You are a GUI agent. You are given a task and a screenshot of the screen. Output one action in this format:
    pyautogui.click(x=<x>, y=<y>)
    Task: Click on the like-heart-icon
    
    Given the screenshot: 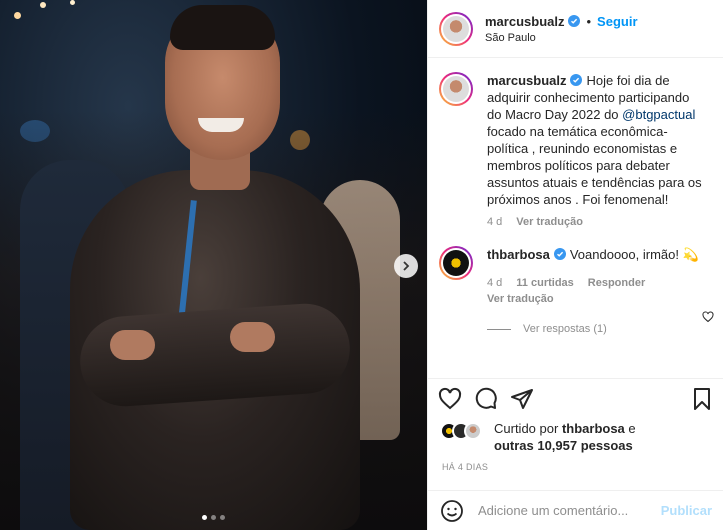 What is the action you would take?
    pyautogui.click(x=450, y=399)
    